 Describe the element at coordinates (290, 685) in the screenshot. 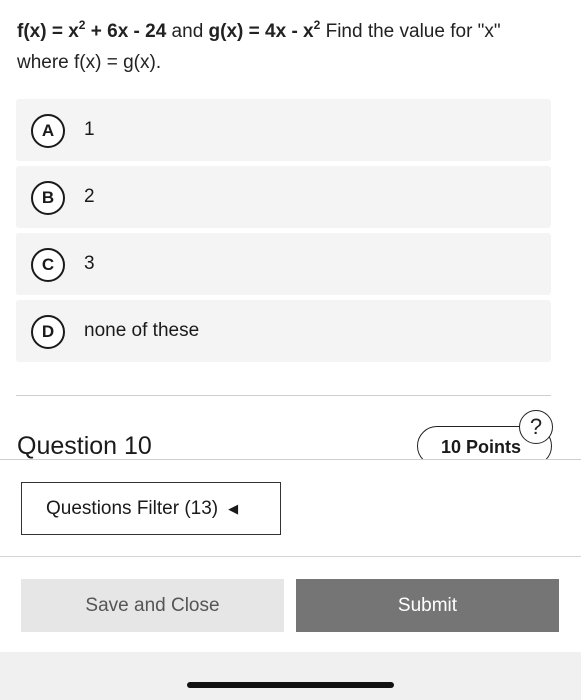

I see `home-indicator` at that location.